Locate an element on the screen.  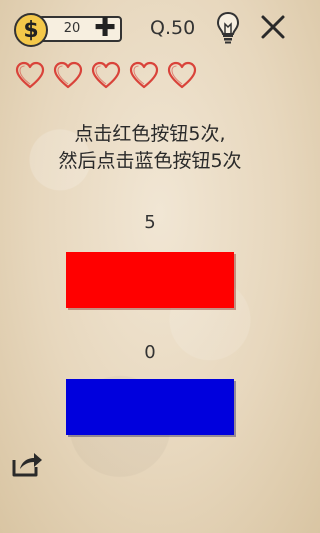
lightbulb-icon is located at coordinates (228, 27).